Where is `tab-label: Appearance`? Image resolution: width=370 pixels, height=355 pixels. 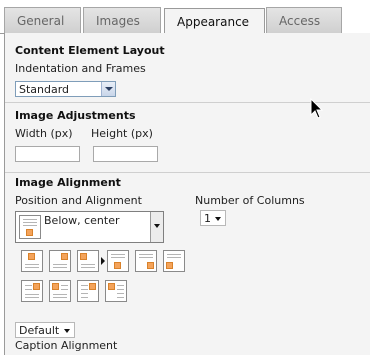
tab-label: Appearance is located at coordinates (213, 22).